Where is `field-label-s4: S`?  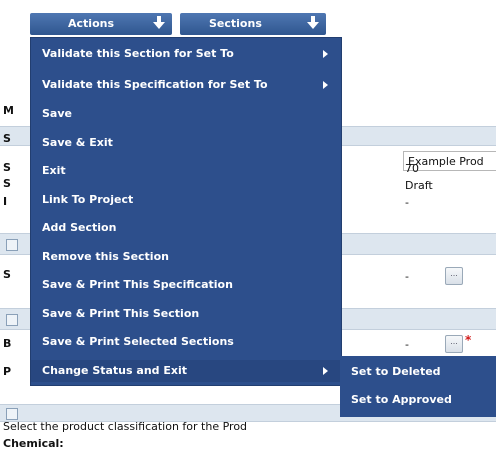
field-label-s4: S is located at coordinates (7, 274).